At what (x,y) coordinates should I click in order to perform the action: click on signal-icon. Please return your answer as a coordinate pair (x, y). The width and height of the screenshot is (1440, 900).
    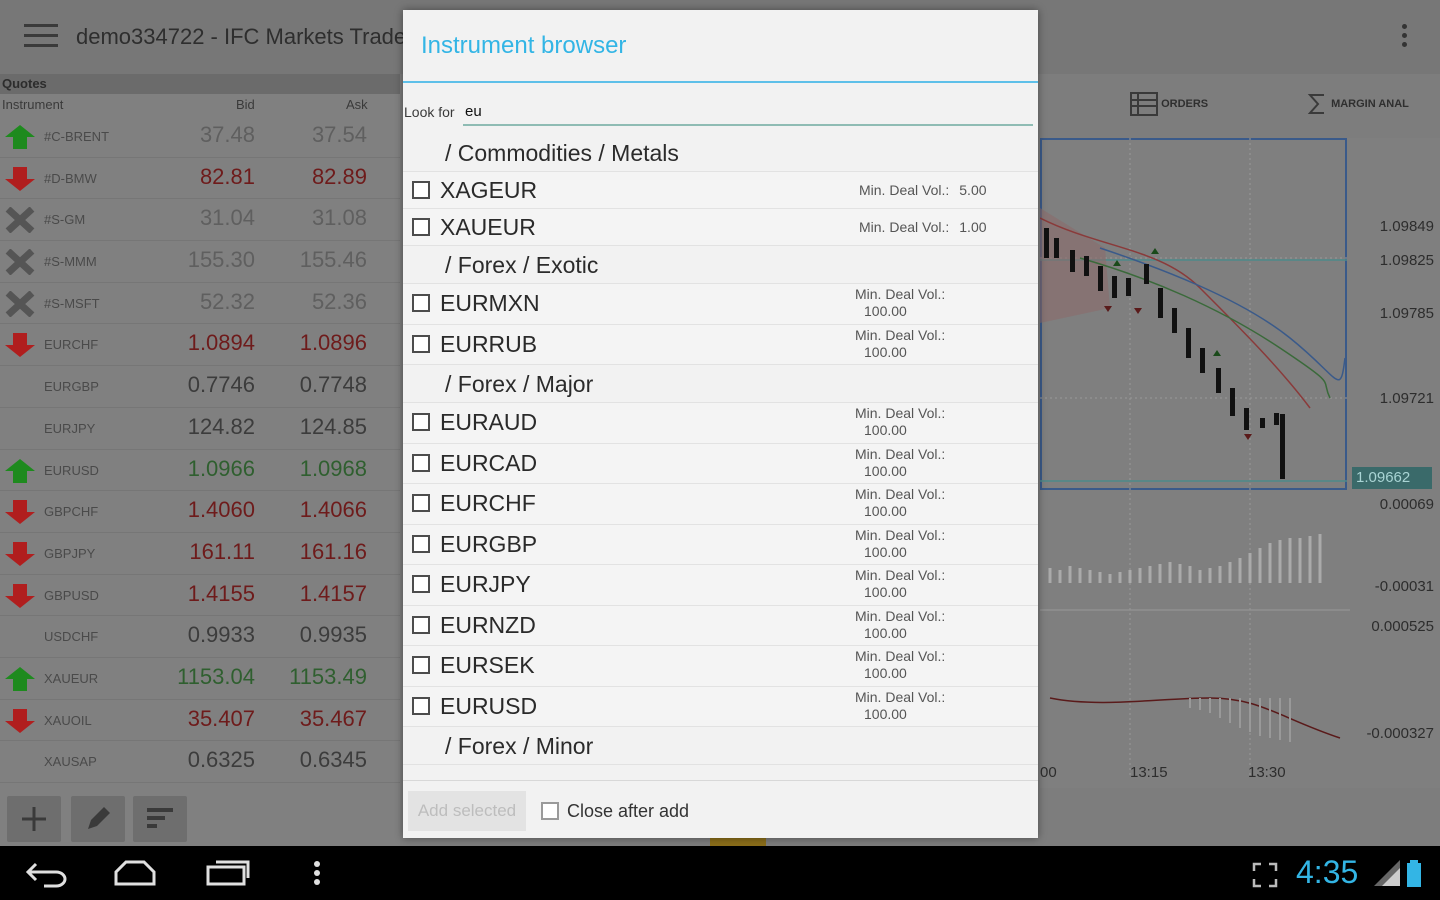
    Looking at the image, I should click on (1387, 873).